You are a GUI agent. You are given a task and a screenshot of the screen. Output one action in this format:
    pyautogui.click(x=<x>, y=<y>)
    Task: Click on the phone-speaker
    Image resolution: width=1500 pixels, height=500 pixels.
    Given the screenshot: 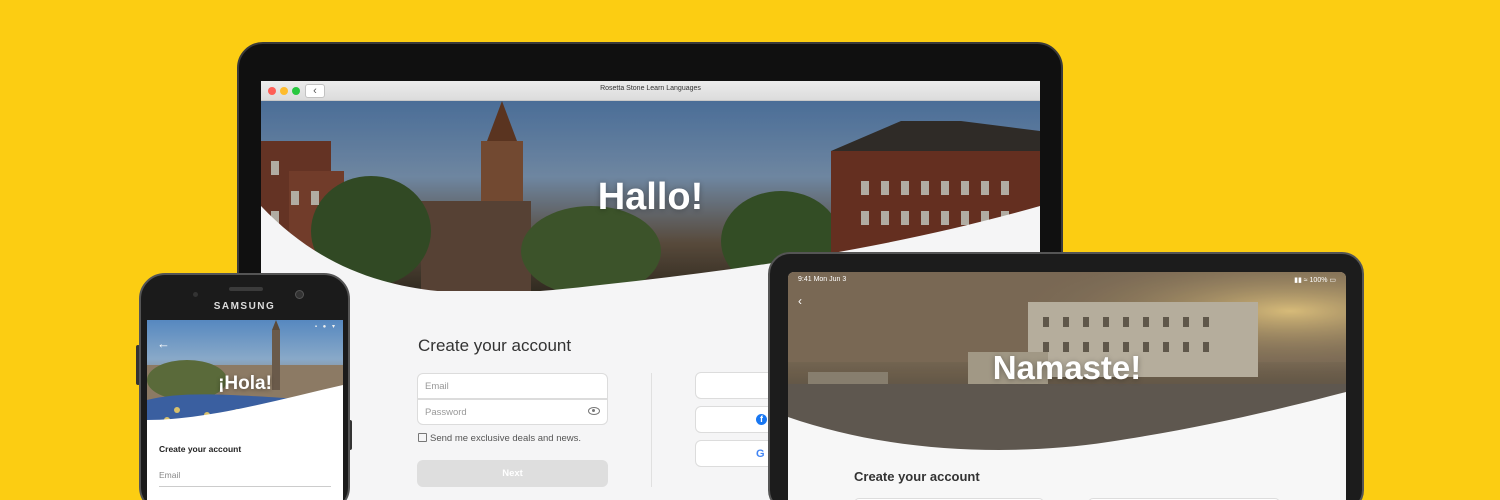 What is the action you would take?
    pyautogui.click(x=246, y=289)
    